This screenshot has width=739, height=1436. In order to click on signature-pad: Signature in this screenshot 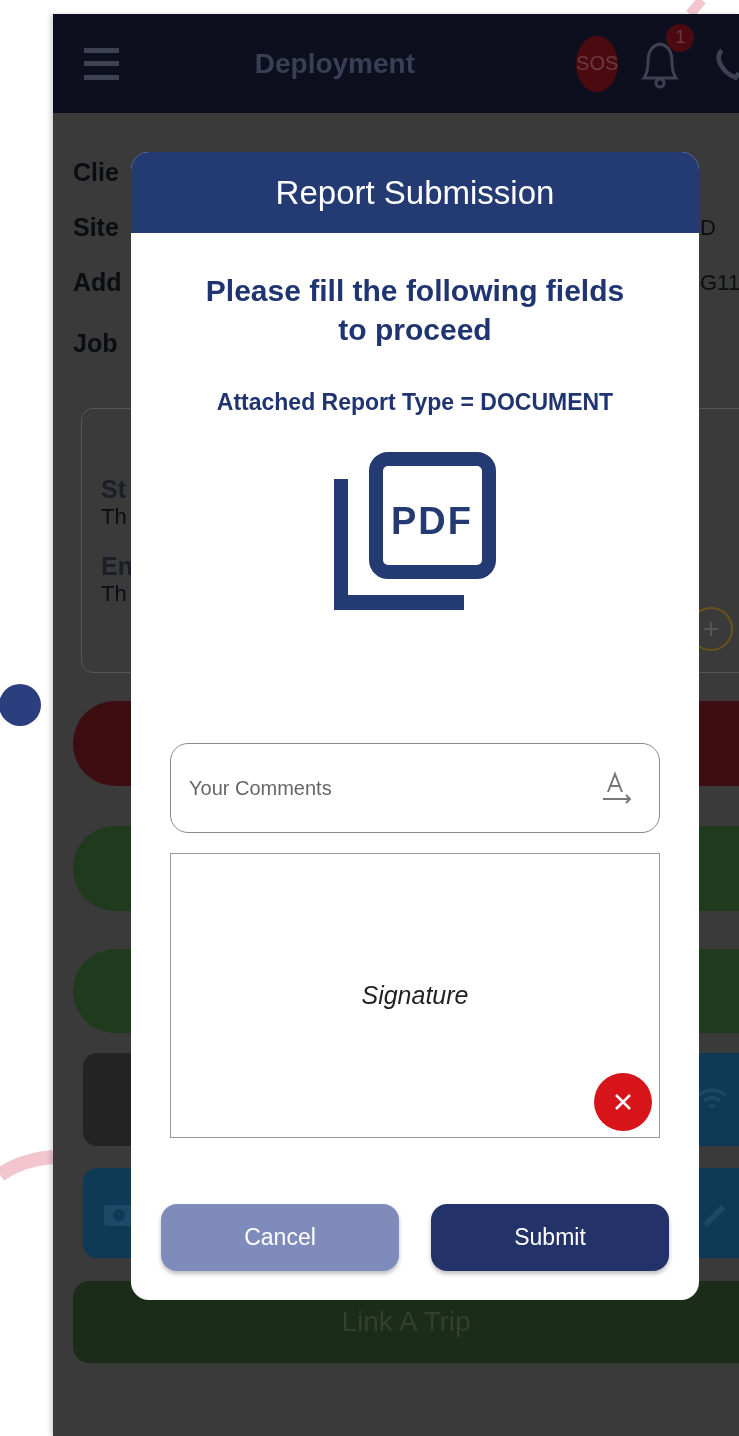, I will do `click(415, 995)`.